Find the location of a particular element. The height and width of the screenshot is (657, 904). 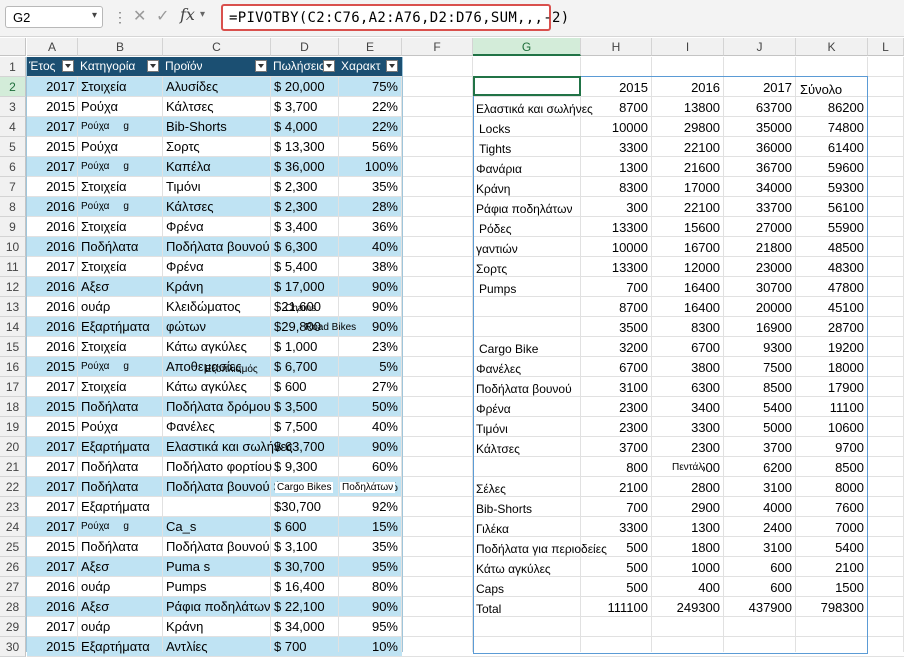

row-header: 27 is located at coordinates (13, 587).